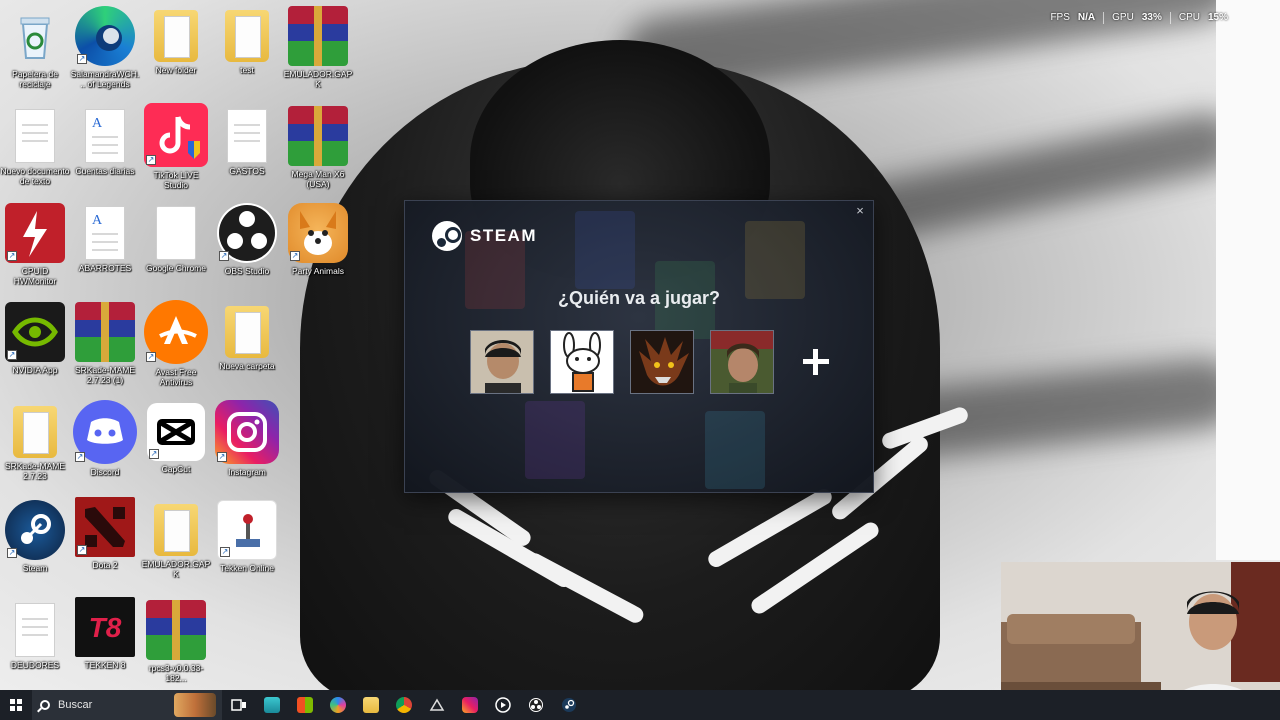 Image resolution: width=1280 pixels, height=720 pixels. I want to click on steam-account-picker-dialog: STEAM × ¿Quién va a jugar?, so click(639, 346).